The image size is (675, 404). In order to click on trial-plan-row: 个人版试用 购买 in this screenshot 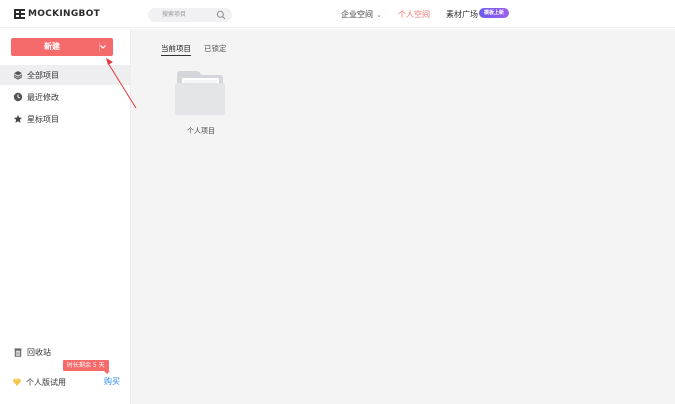, I will do `click(66, 382)`.